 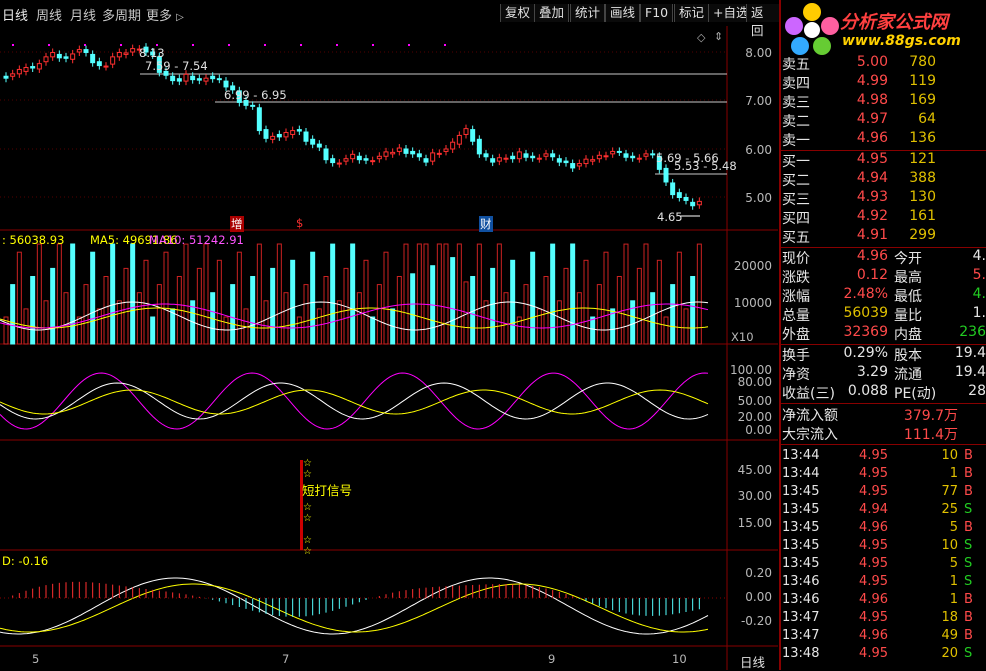 What do you see at coordinates (884, 547) in the screenshot?
I see `tick-row: 13:45 4.95 10 S` at bounding box center [884, 547].